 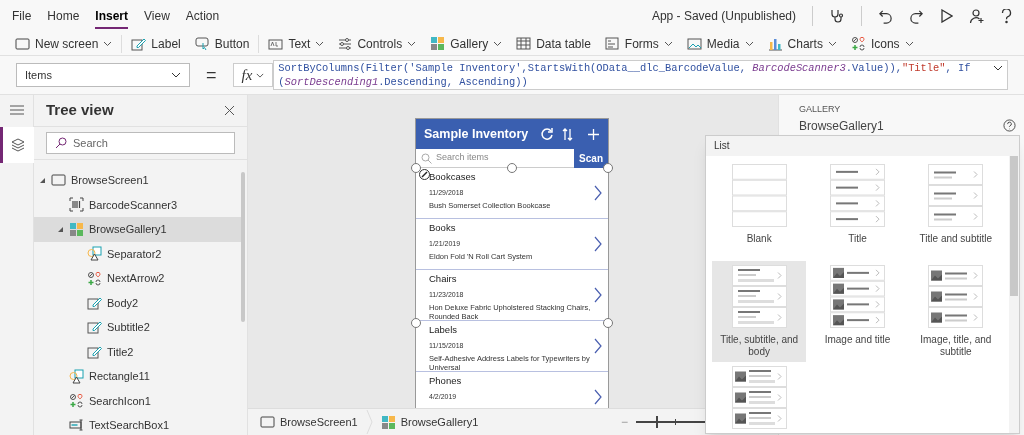 What do you see at coordinates (443, 228) in the screenshot?
I see `item-title: Books` at bounding box center [443, 228].